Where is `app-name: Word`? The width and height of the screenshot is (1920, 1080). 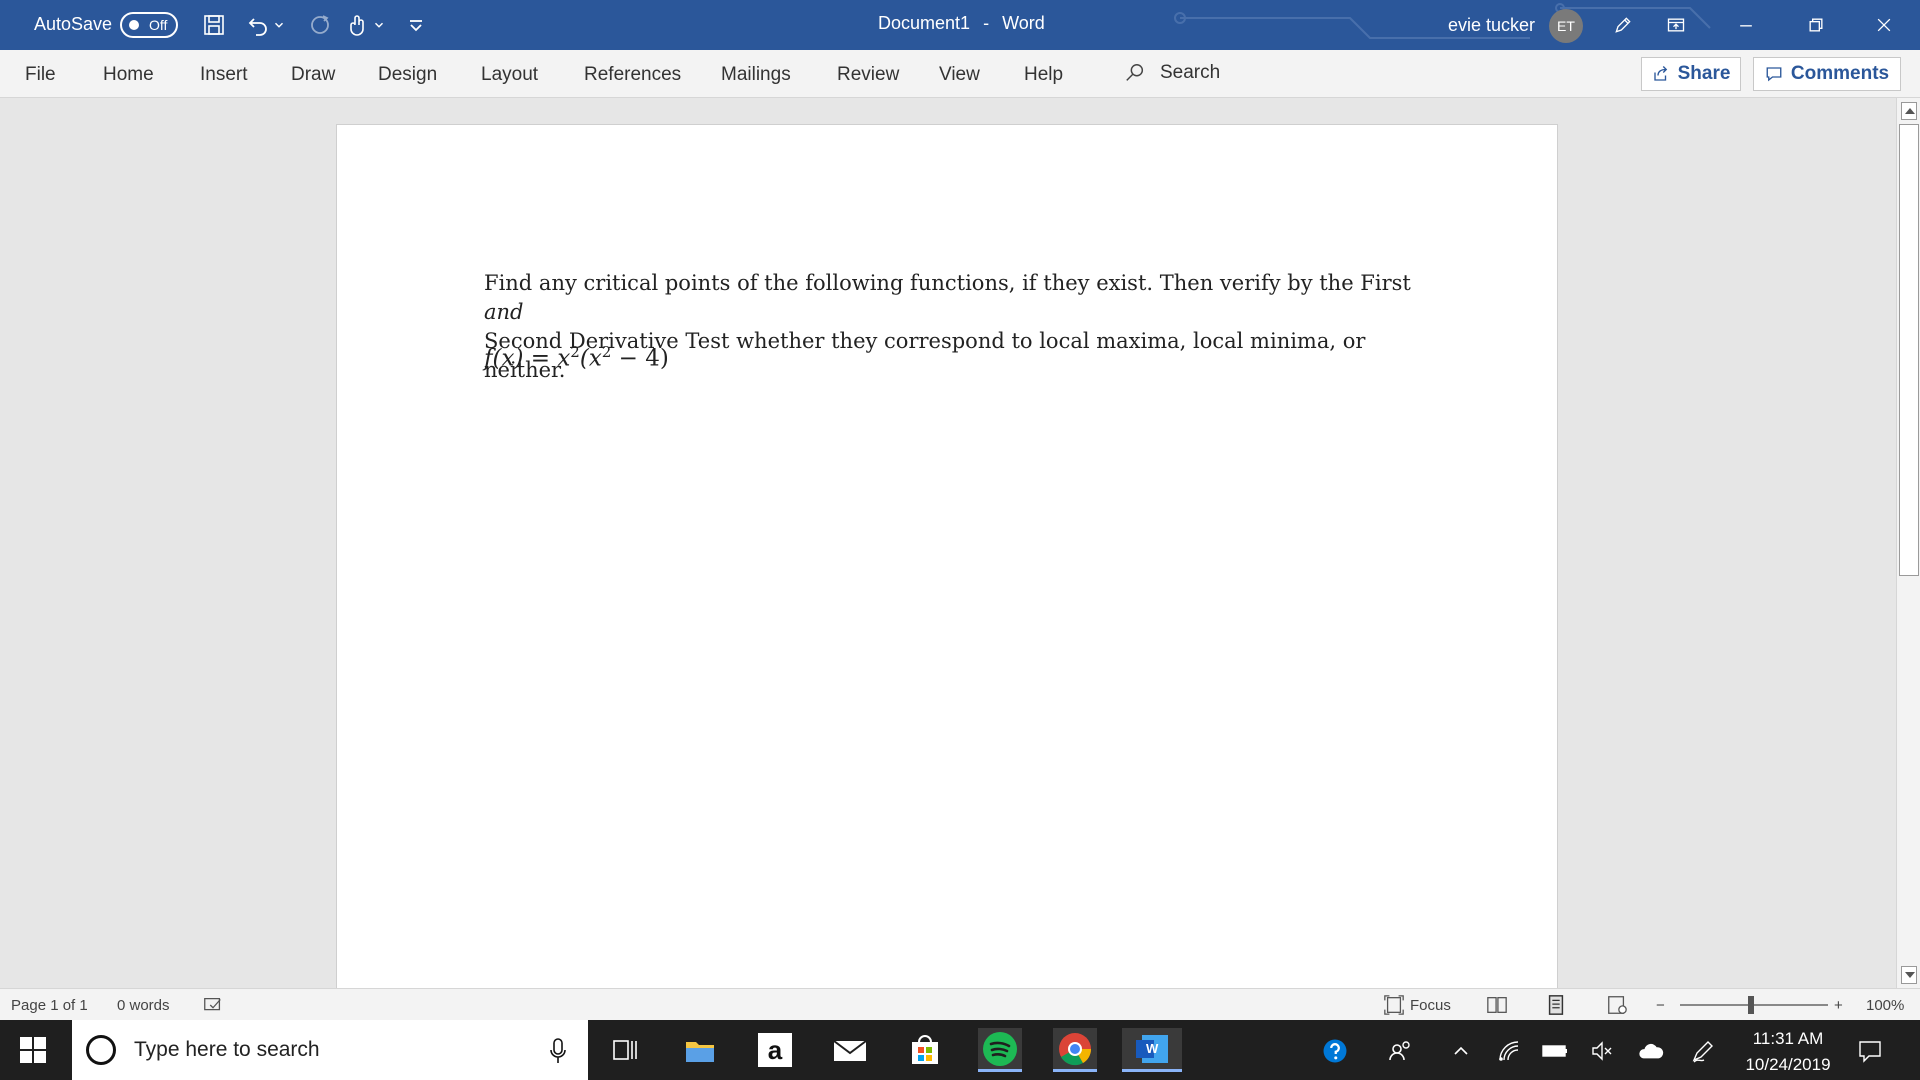
app-name: Word is located at coordinates (1023, 23).